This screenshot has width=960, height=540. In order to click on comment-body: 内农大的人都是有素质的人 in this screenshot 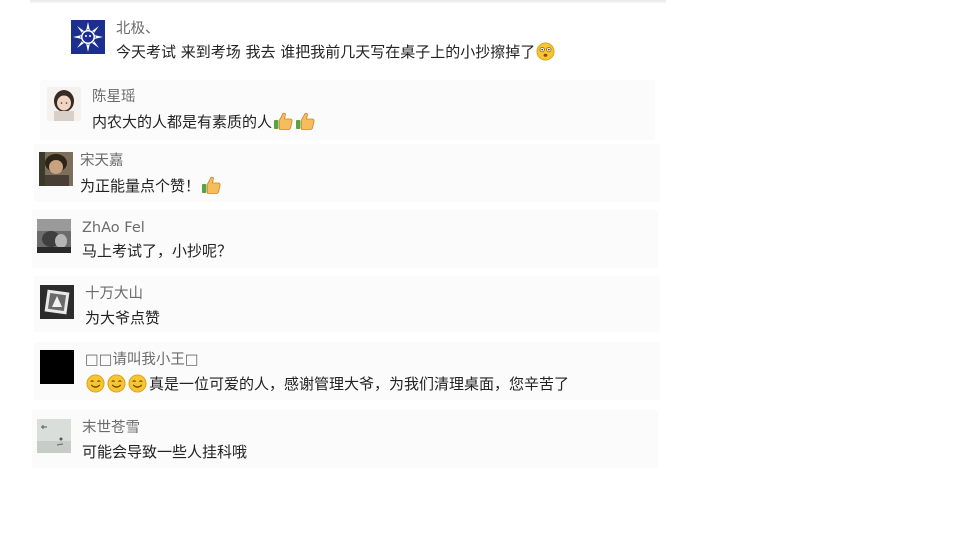, I will do `click(182, 122)`.